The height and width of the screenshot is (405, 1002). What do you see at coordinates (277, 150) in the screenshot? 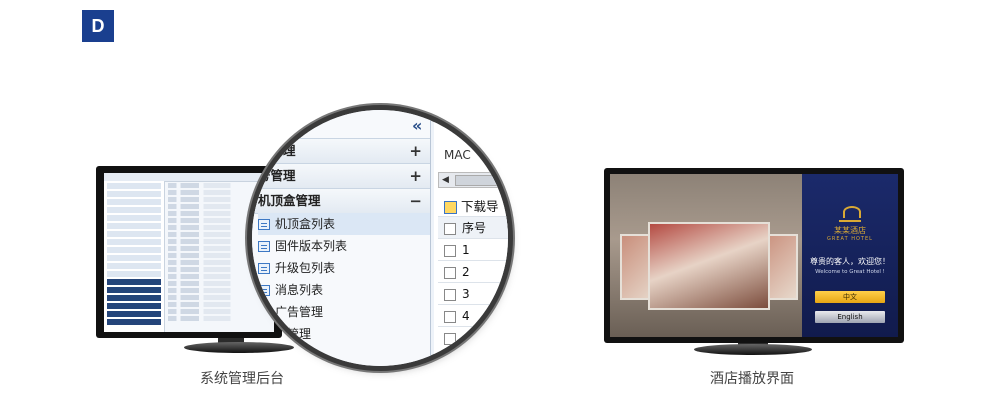
I see `sidebar-group-label: 商管理` at bounding box center [277, 150].